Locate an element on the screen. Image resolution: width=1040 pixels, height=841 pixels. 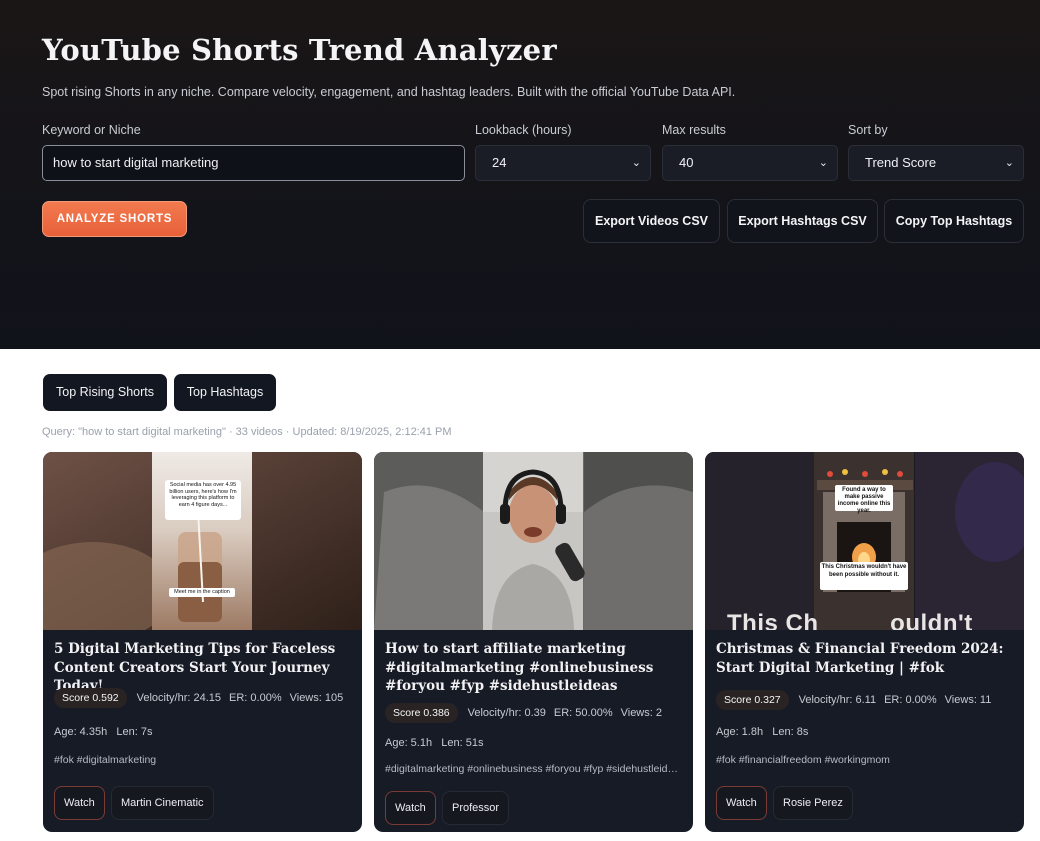
export-videos-csv-button: Export Videos CSV is located at coordinates (651, 221).